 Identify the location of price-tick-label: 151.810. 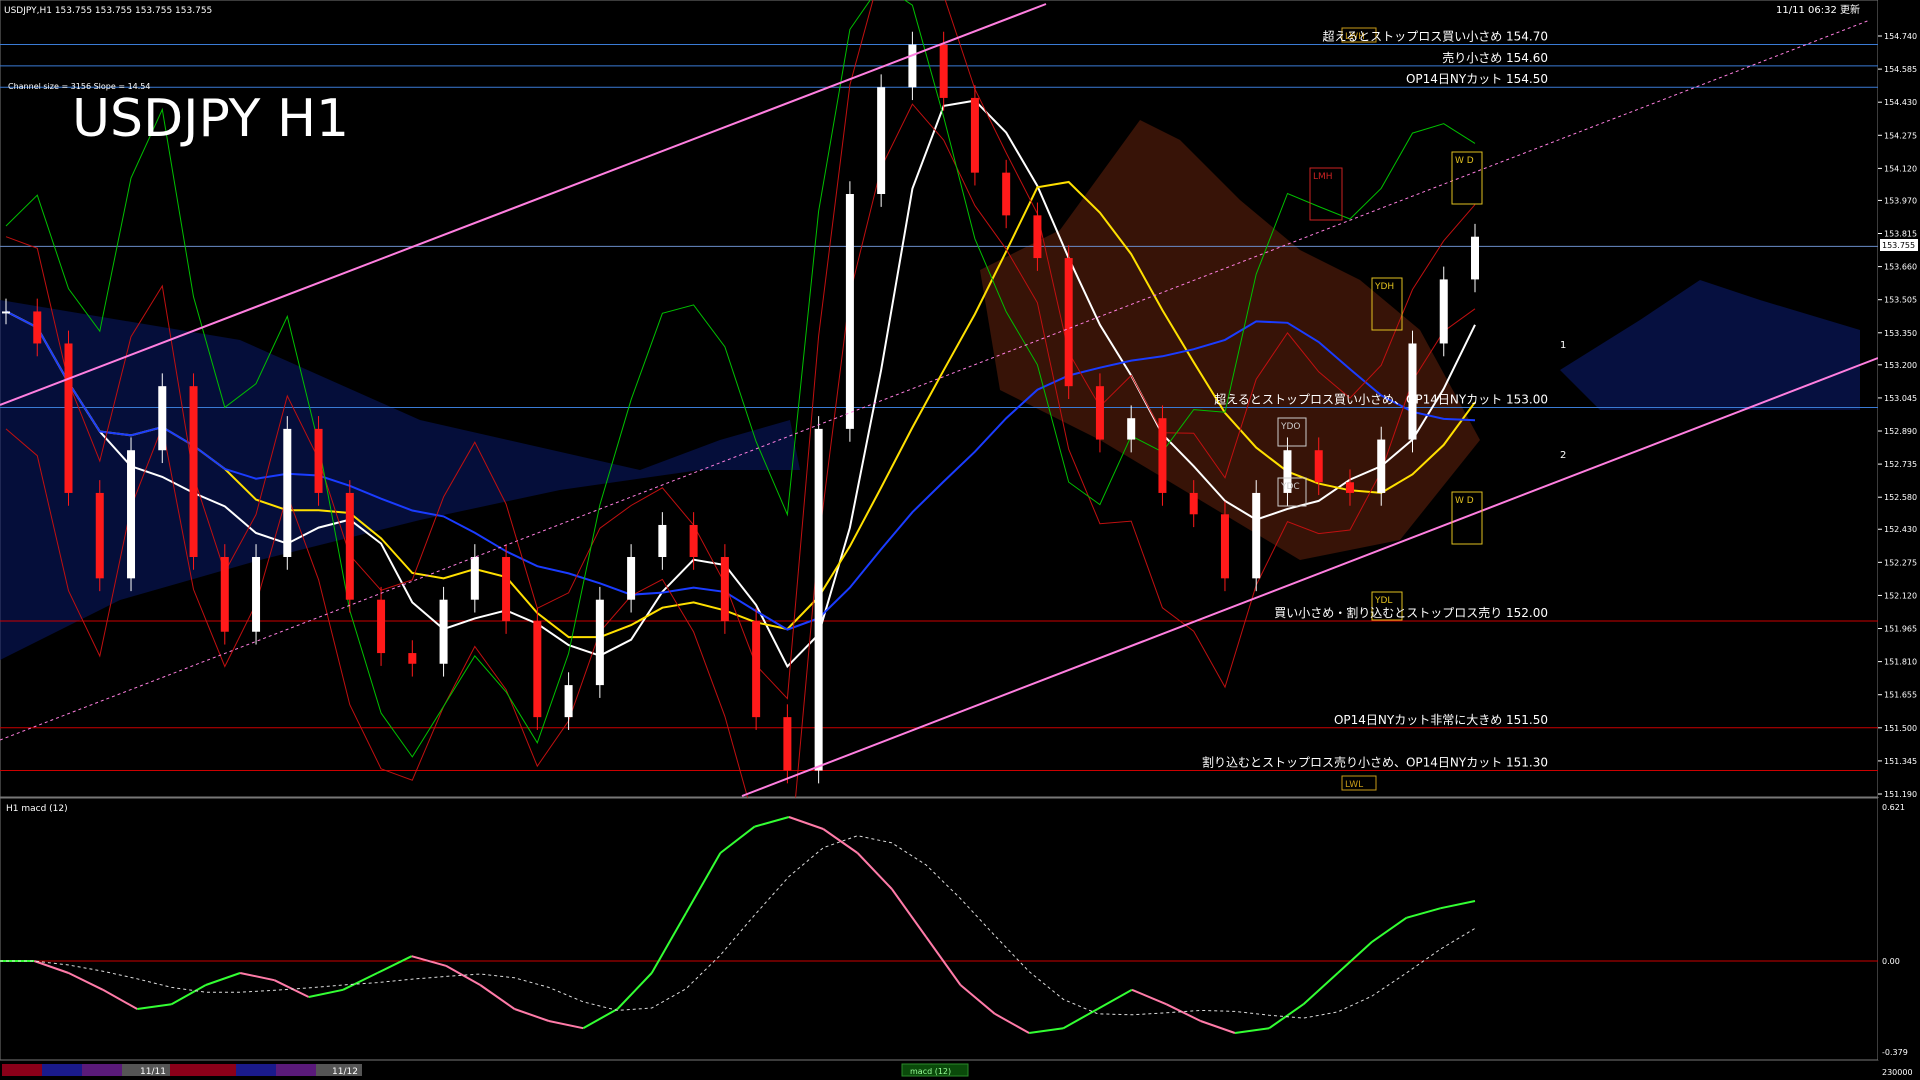
(1900, 662).